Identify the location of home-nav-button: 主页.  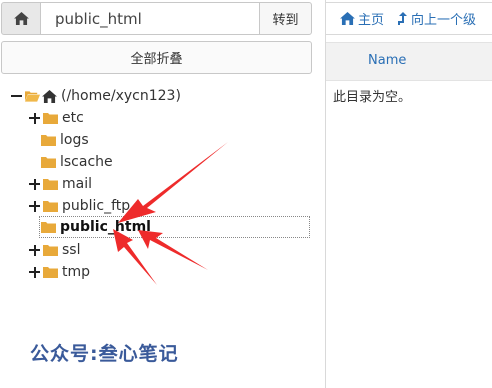
(362, 18).